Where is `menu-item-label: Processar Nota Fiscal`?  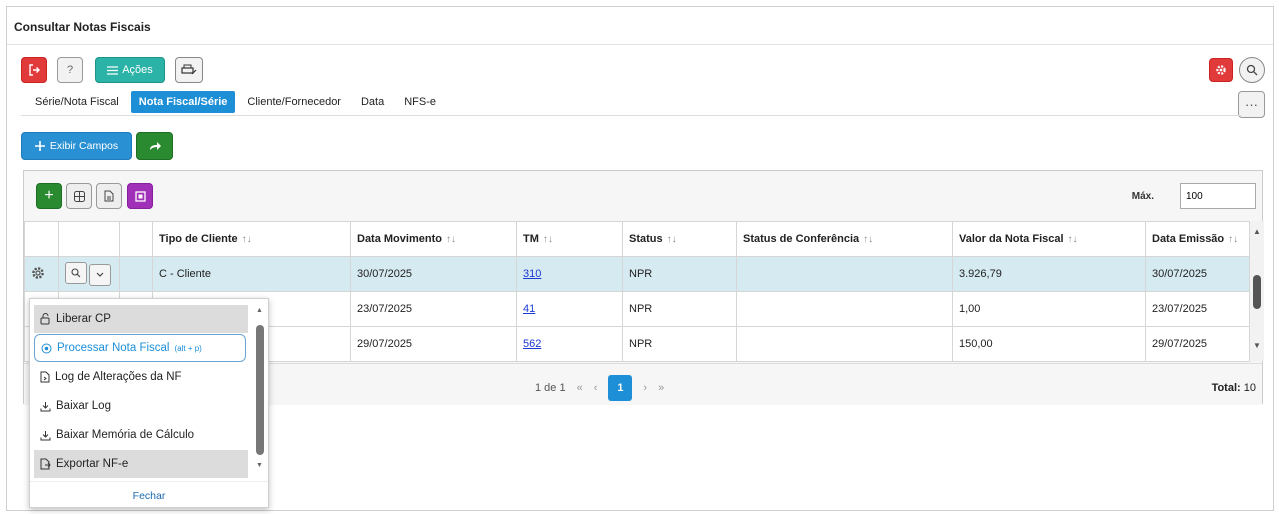 menu-item-label: Processar Nota Fiscal is located at coordinates (113, 348).